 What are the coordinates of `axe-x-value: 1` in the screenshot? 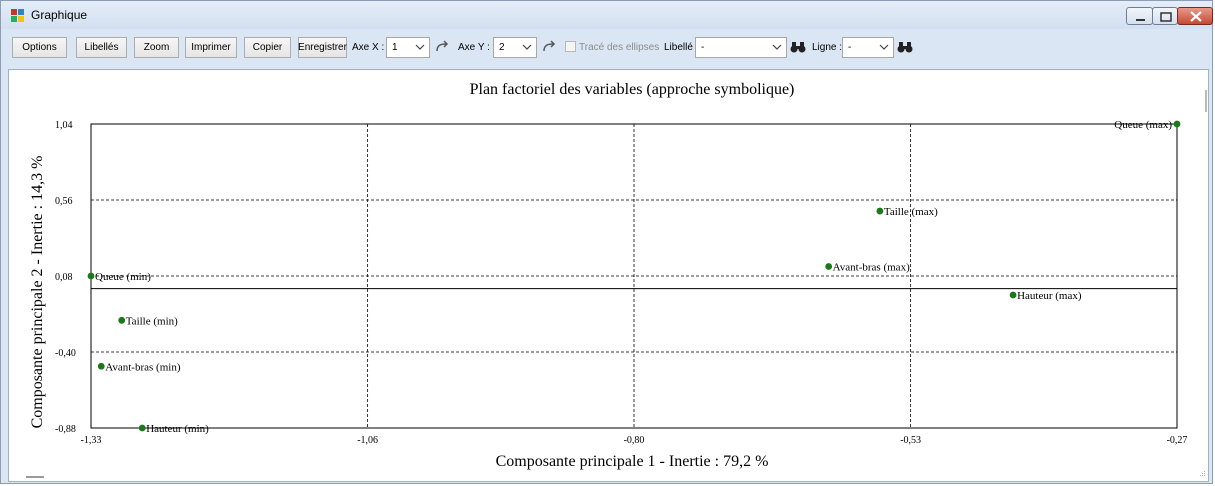 It's located at (395, 47).